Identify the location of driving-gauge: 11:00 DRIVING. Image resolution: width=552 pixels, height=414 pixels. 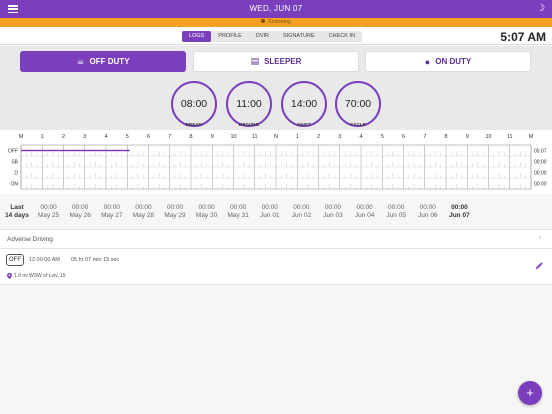
(249, 104).